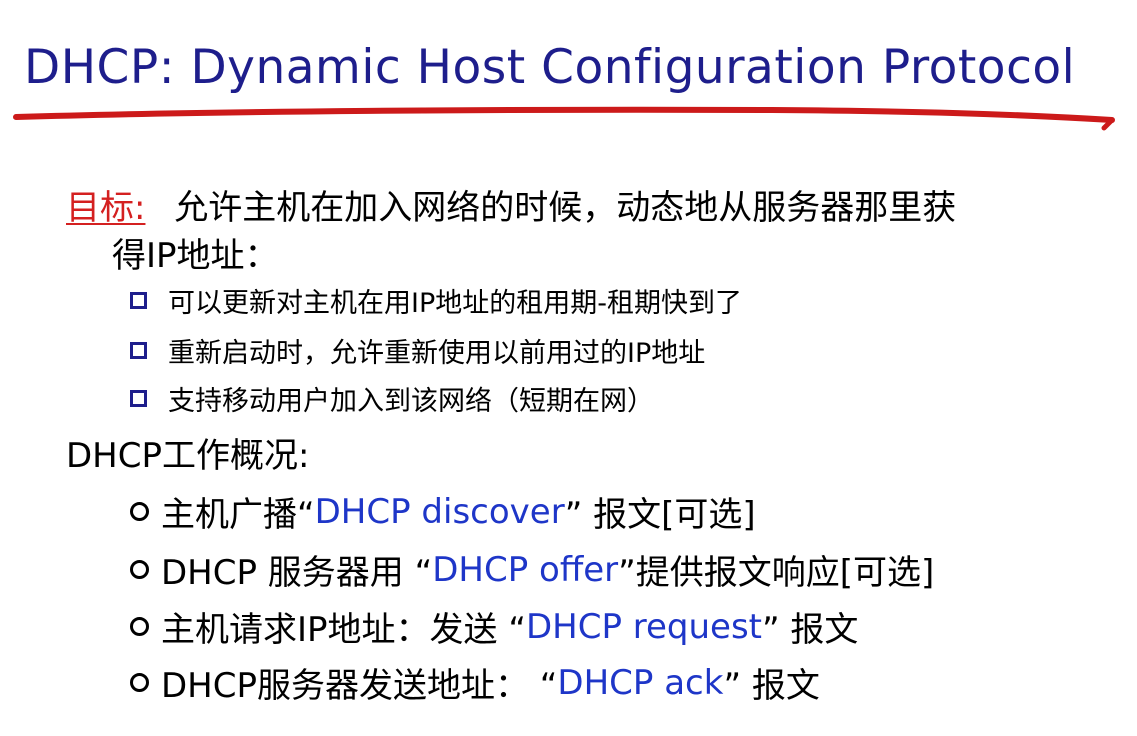 This screenshot has width=1137, height=736. I want to click on goal-subitem: 可以更新对主机在用IP地址的租用期-租期快到了, so click(436, 300).